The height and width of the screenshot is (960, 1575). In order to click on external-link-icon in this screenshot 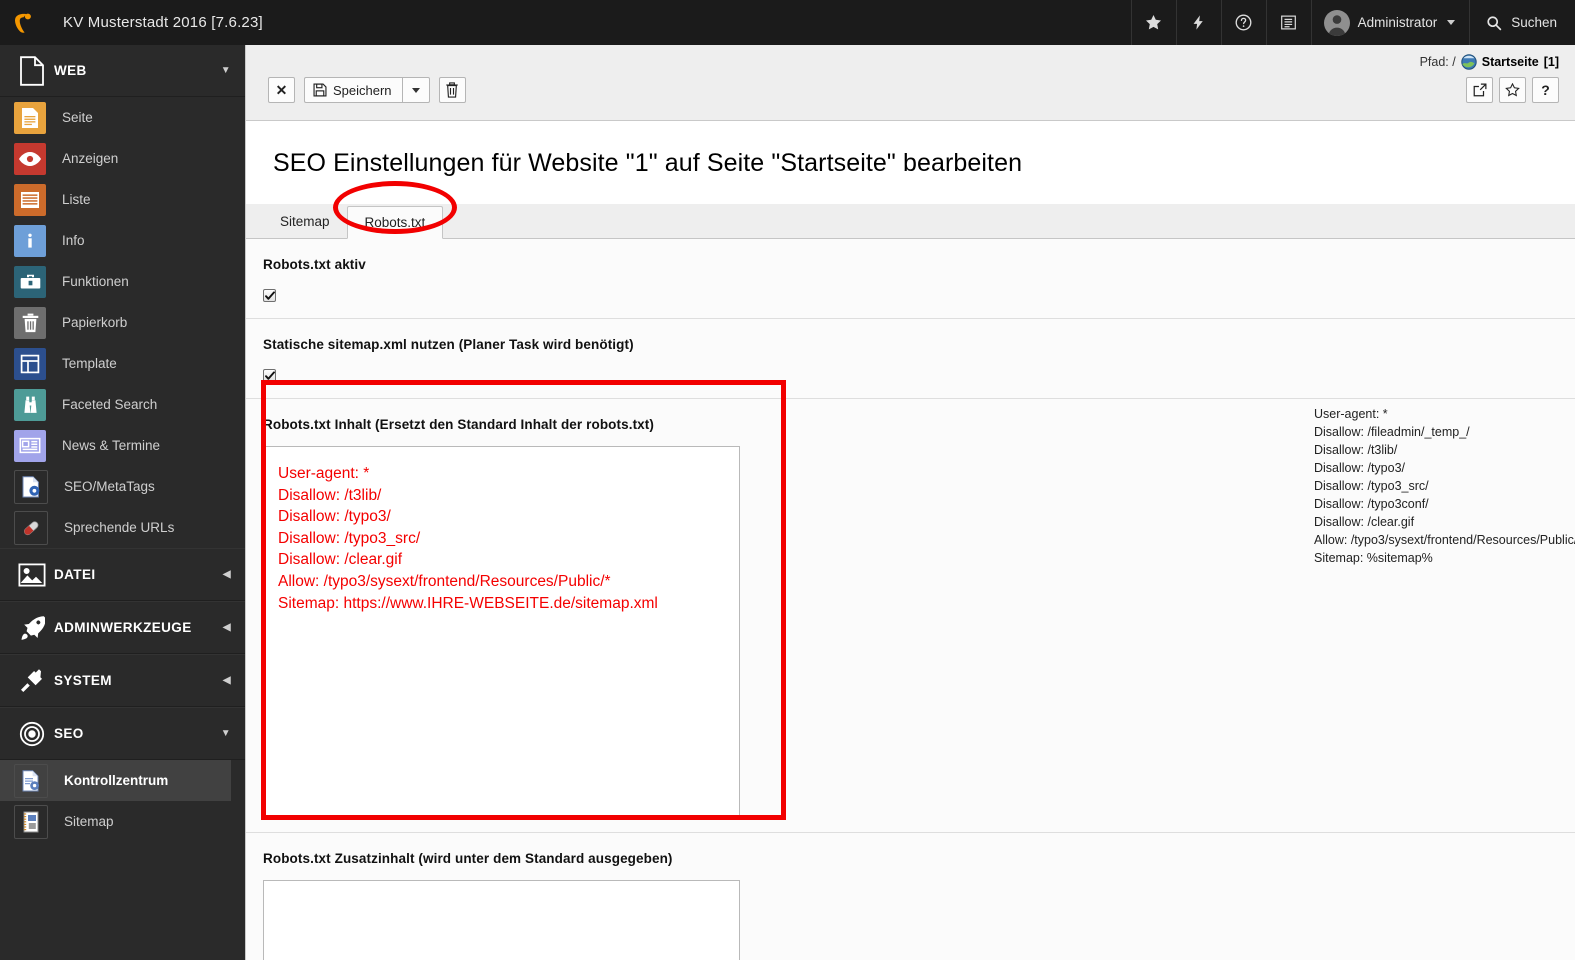, I will do `click(1479, 90)`.